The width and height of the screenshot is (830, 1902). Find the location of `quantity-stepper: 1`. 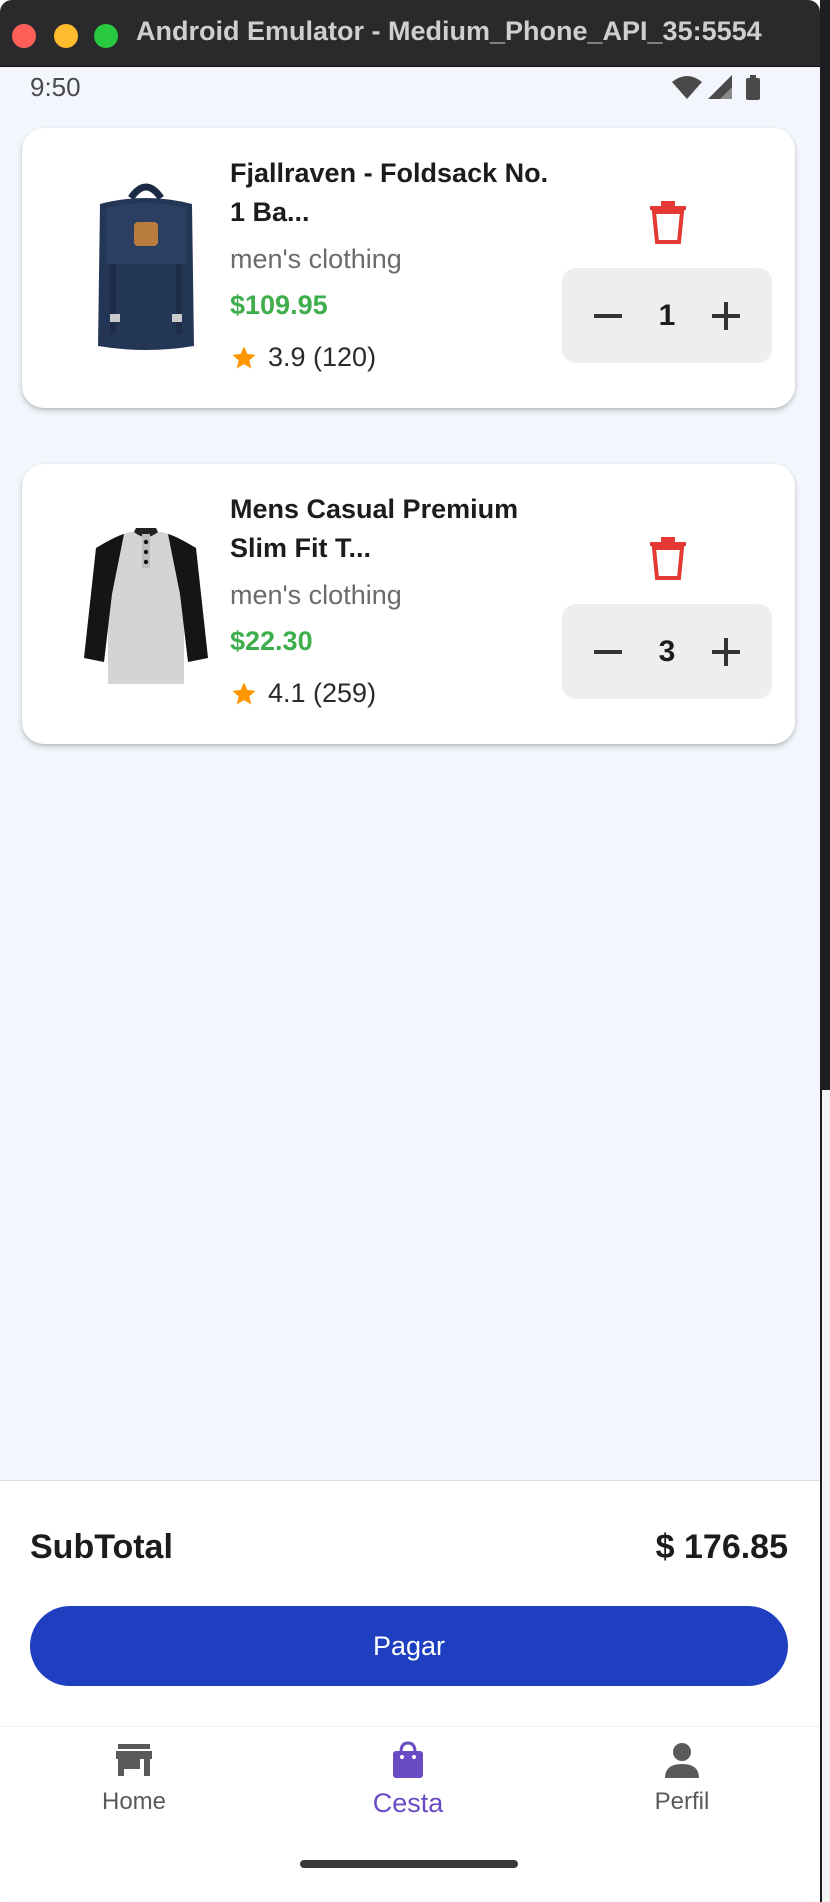

quantity-stepper: 1 is located at coordinates (667, 315).